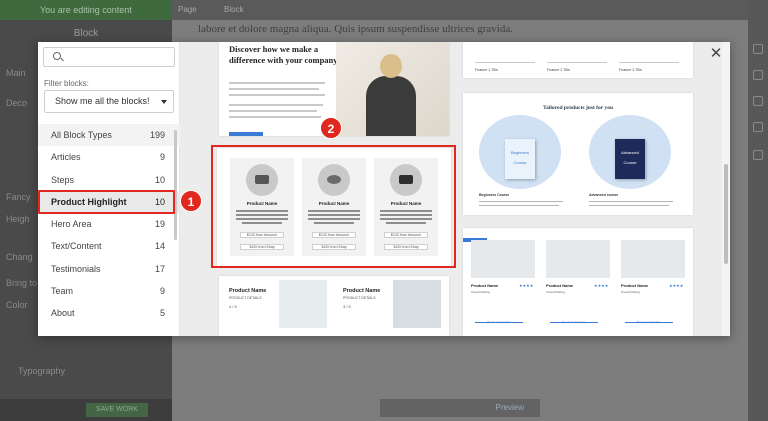  What do you see at coordinates (460, 10) in the screenshot?
I see `editor-breadcrumb-bar: Page Block` at bounding box center [460, 10].